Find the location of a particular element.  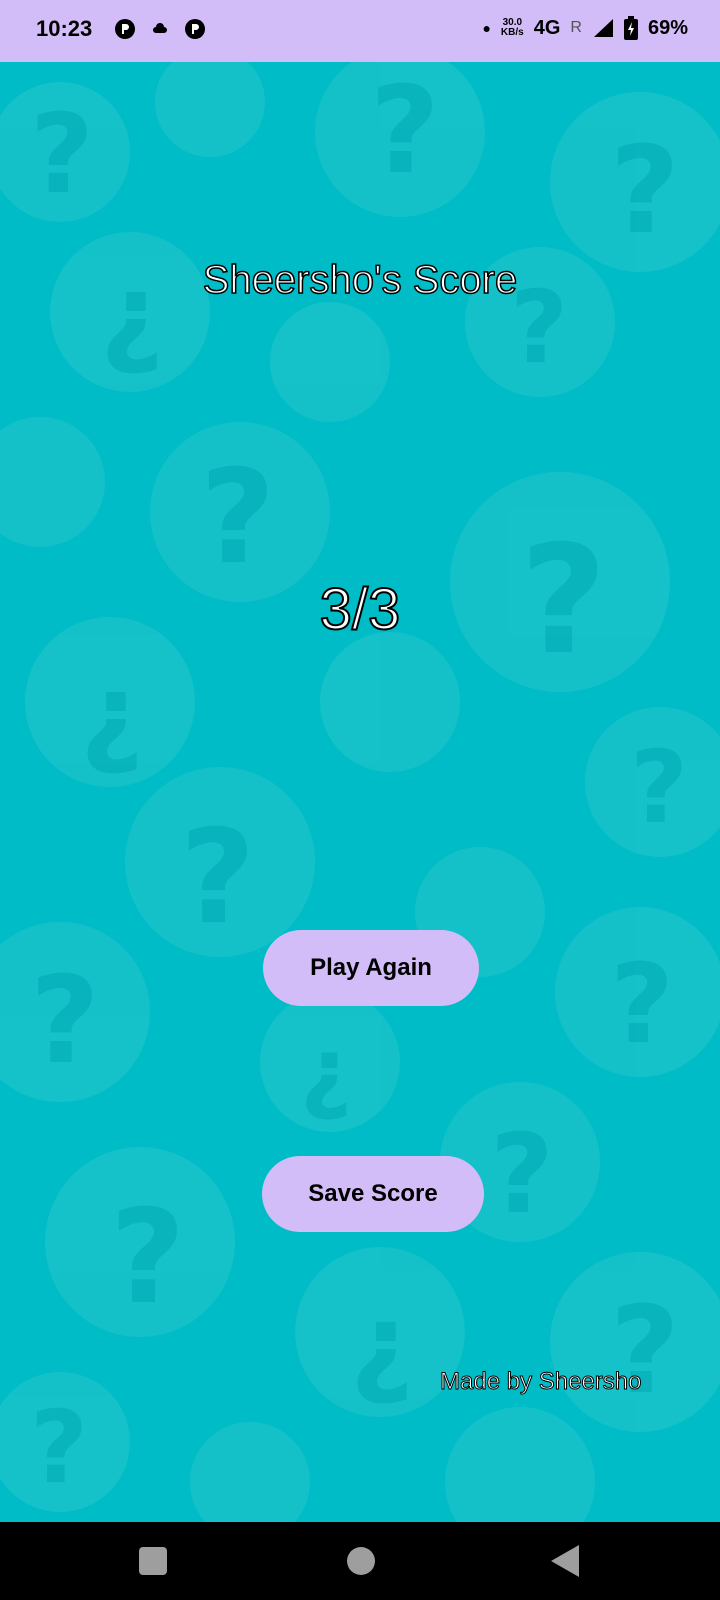

credits-text: Made by Sheersho is located at coordinates (540, 1382).